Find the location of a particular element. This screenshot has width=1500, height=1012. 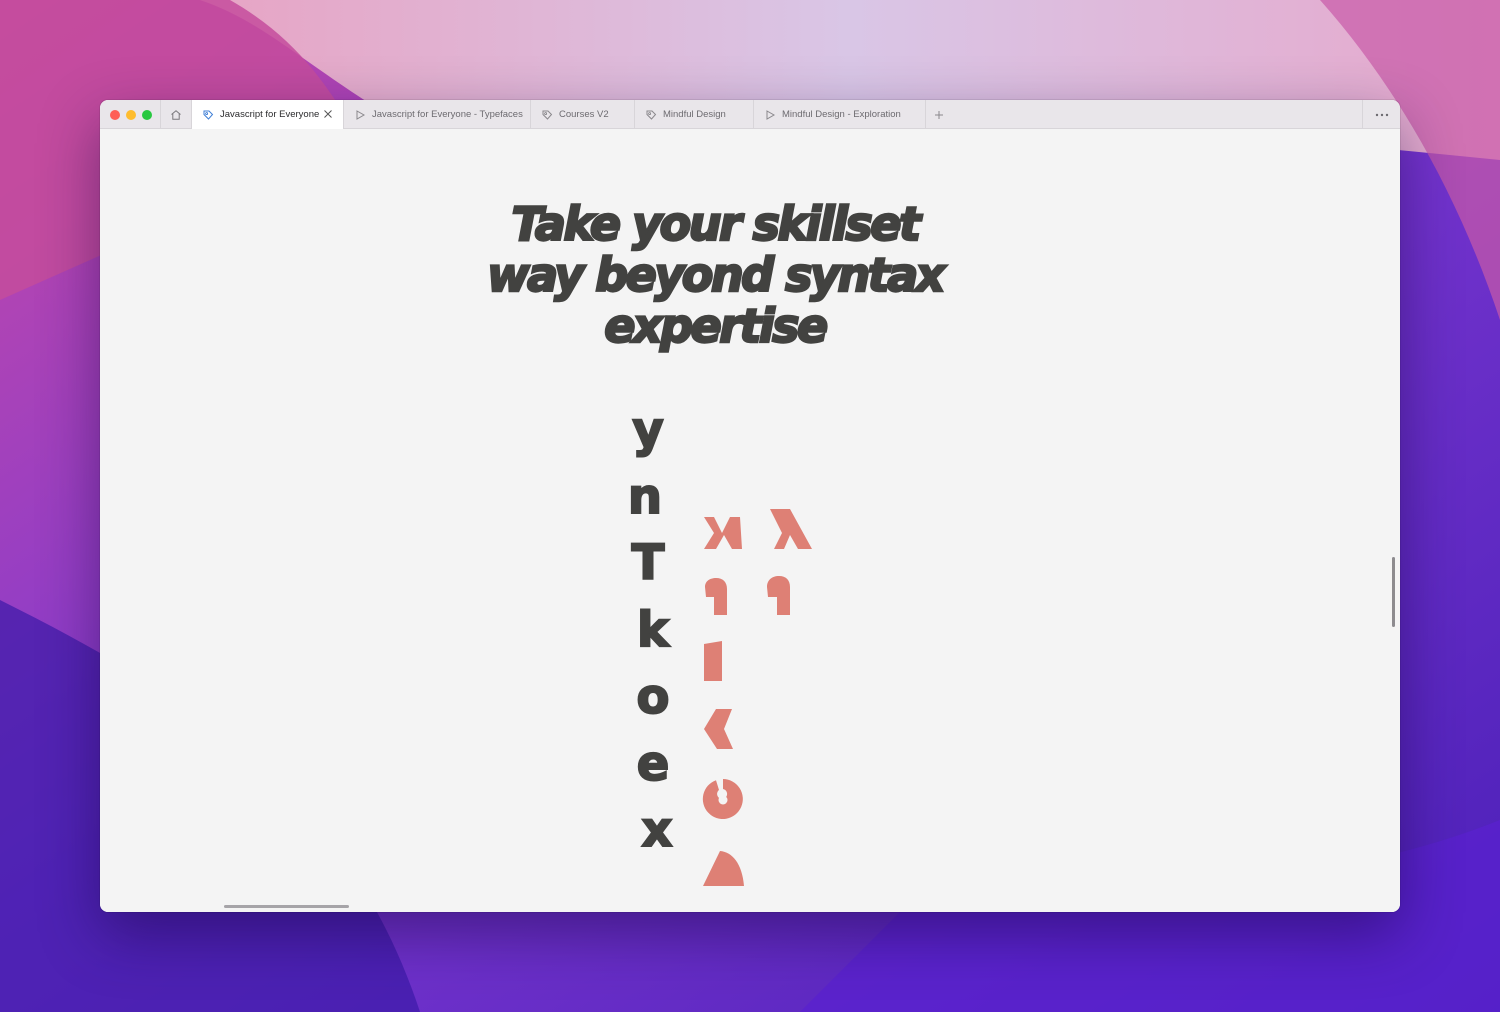

tab-label: Javascript for Everyone - Typefaces is located at coordinates (447, 114).